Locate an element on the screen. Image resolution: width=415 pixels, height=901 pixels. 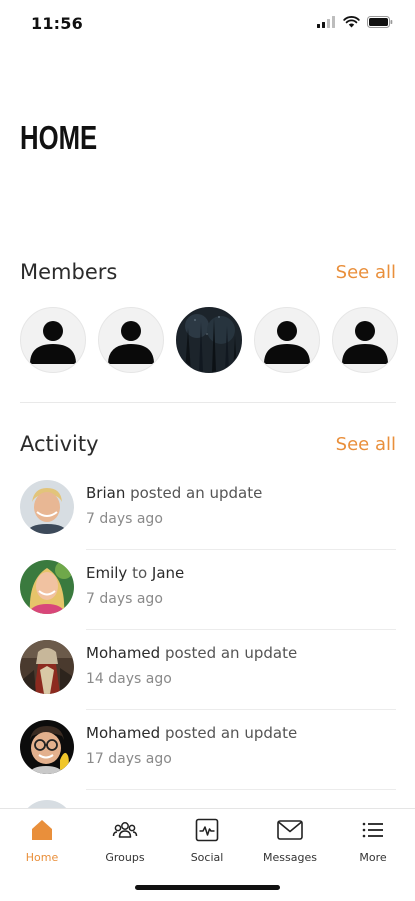
activity-target: Jane is located at coordinates (168, 573).